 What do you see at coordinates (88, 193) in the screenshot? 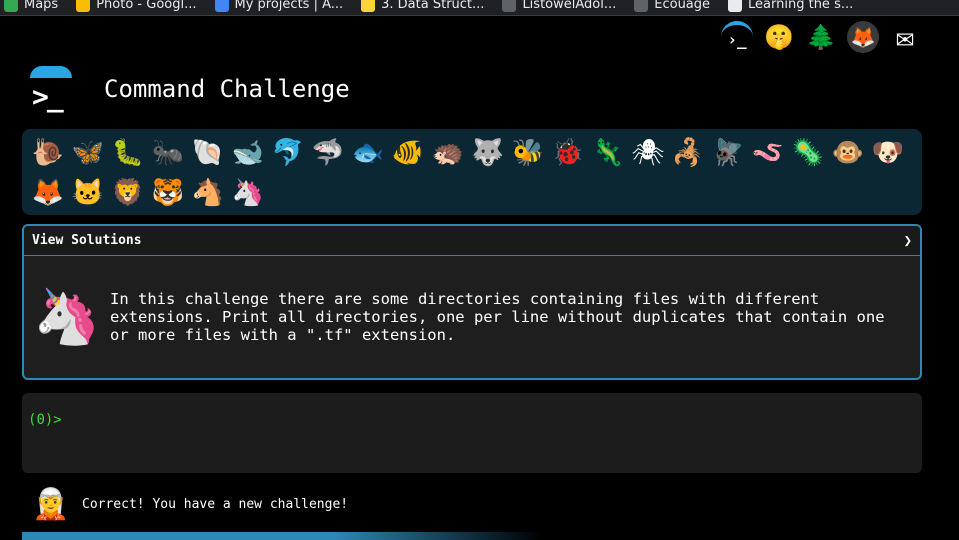
I see `cat-icon: 🐱` at bounding box center [88, 193].